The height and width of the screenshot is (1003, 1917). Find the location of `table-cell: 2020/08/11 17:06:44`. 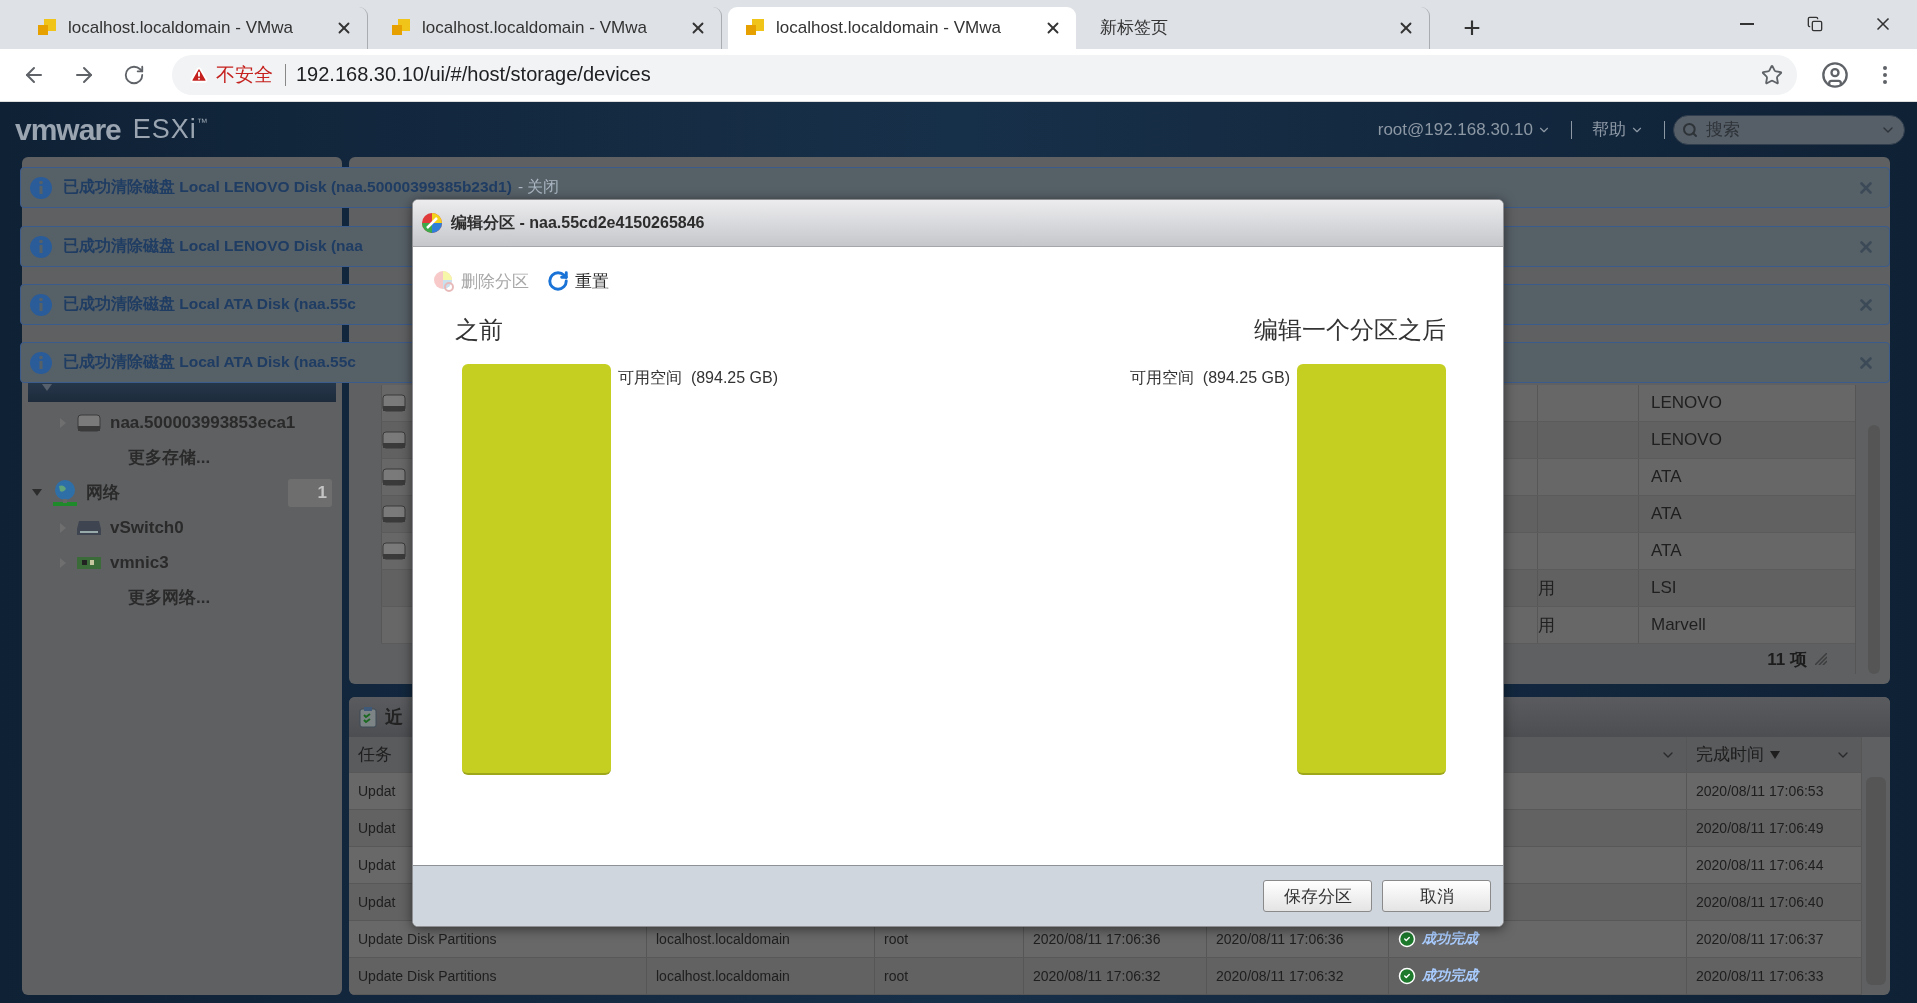

table-cell: 2020/08/11 17:06:44 is located at coordinates (1760, 865).